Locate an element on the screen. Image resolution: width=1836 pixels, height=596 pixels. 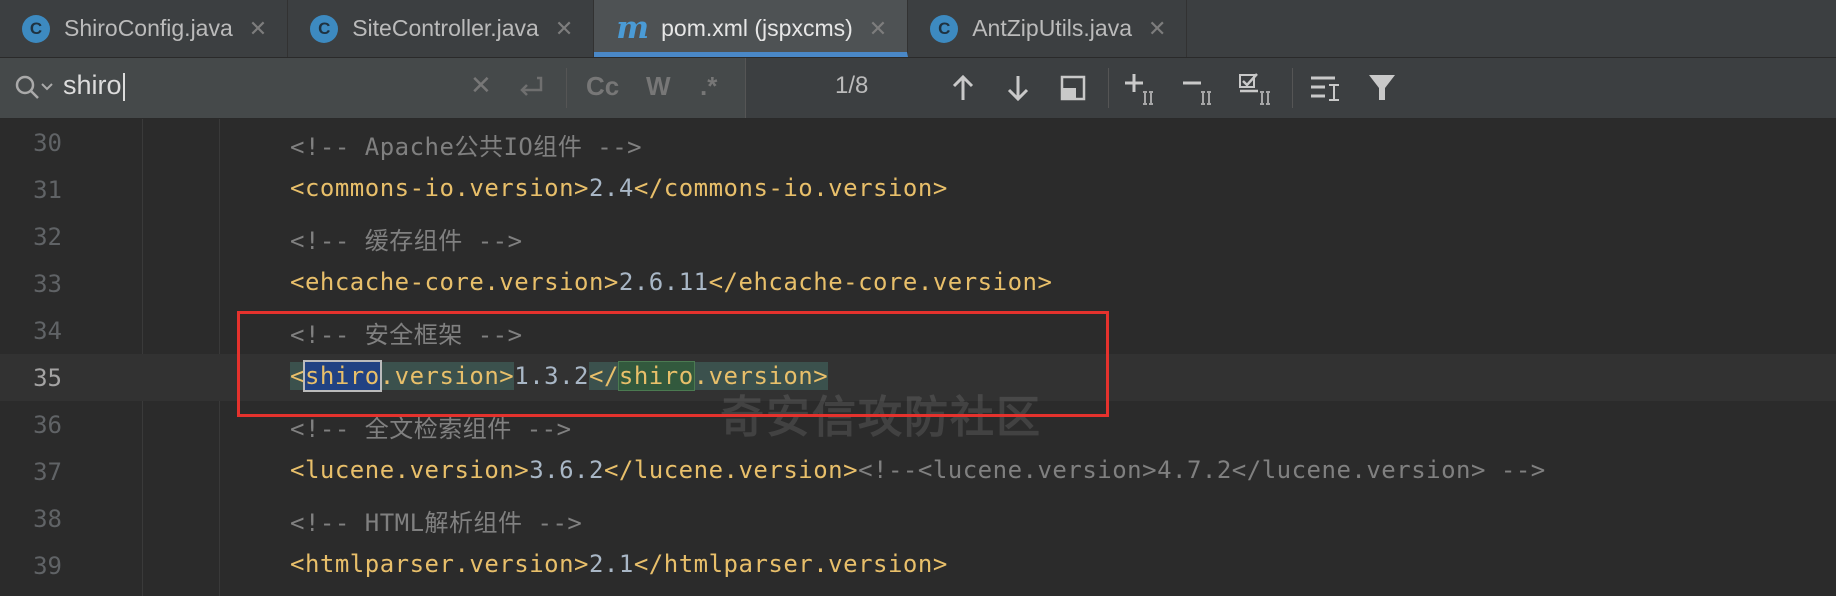
remove-occurrence-button is located at coordinates (1200, 88).